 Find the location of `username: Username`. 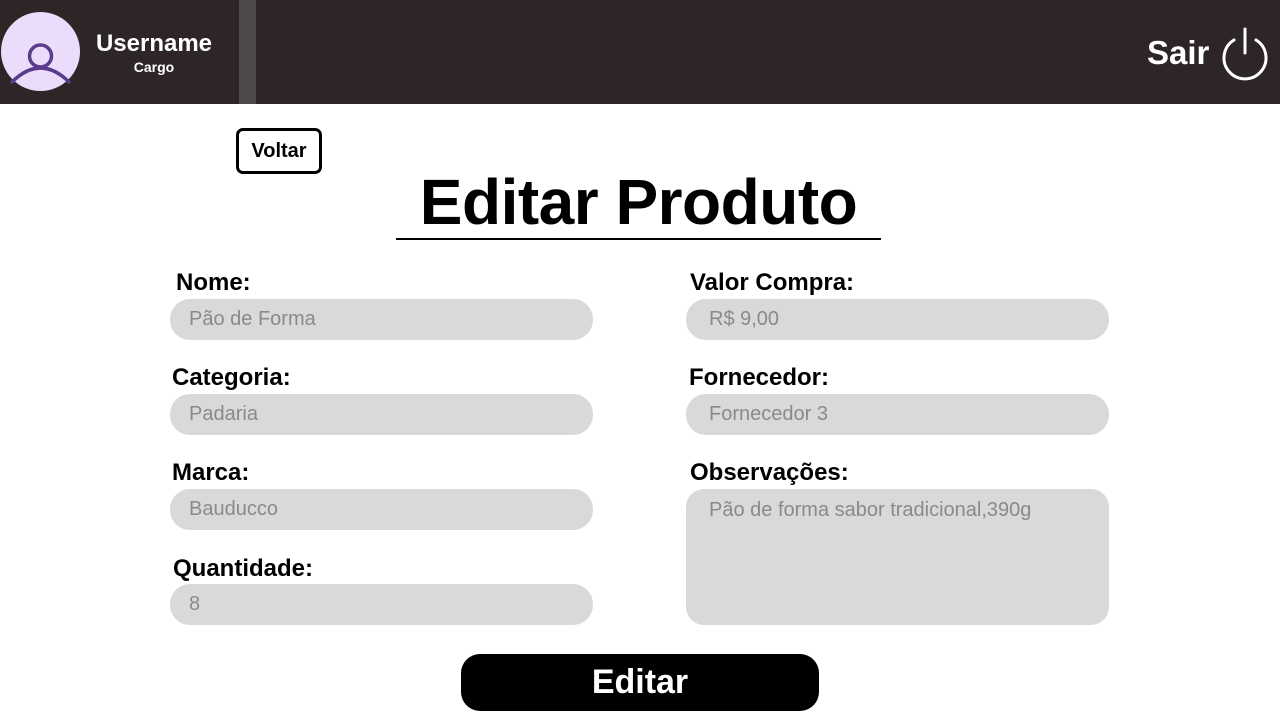

username: Username is located at coordinates (154, 43).